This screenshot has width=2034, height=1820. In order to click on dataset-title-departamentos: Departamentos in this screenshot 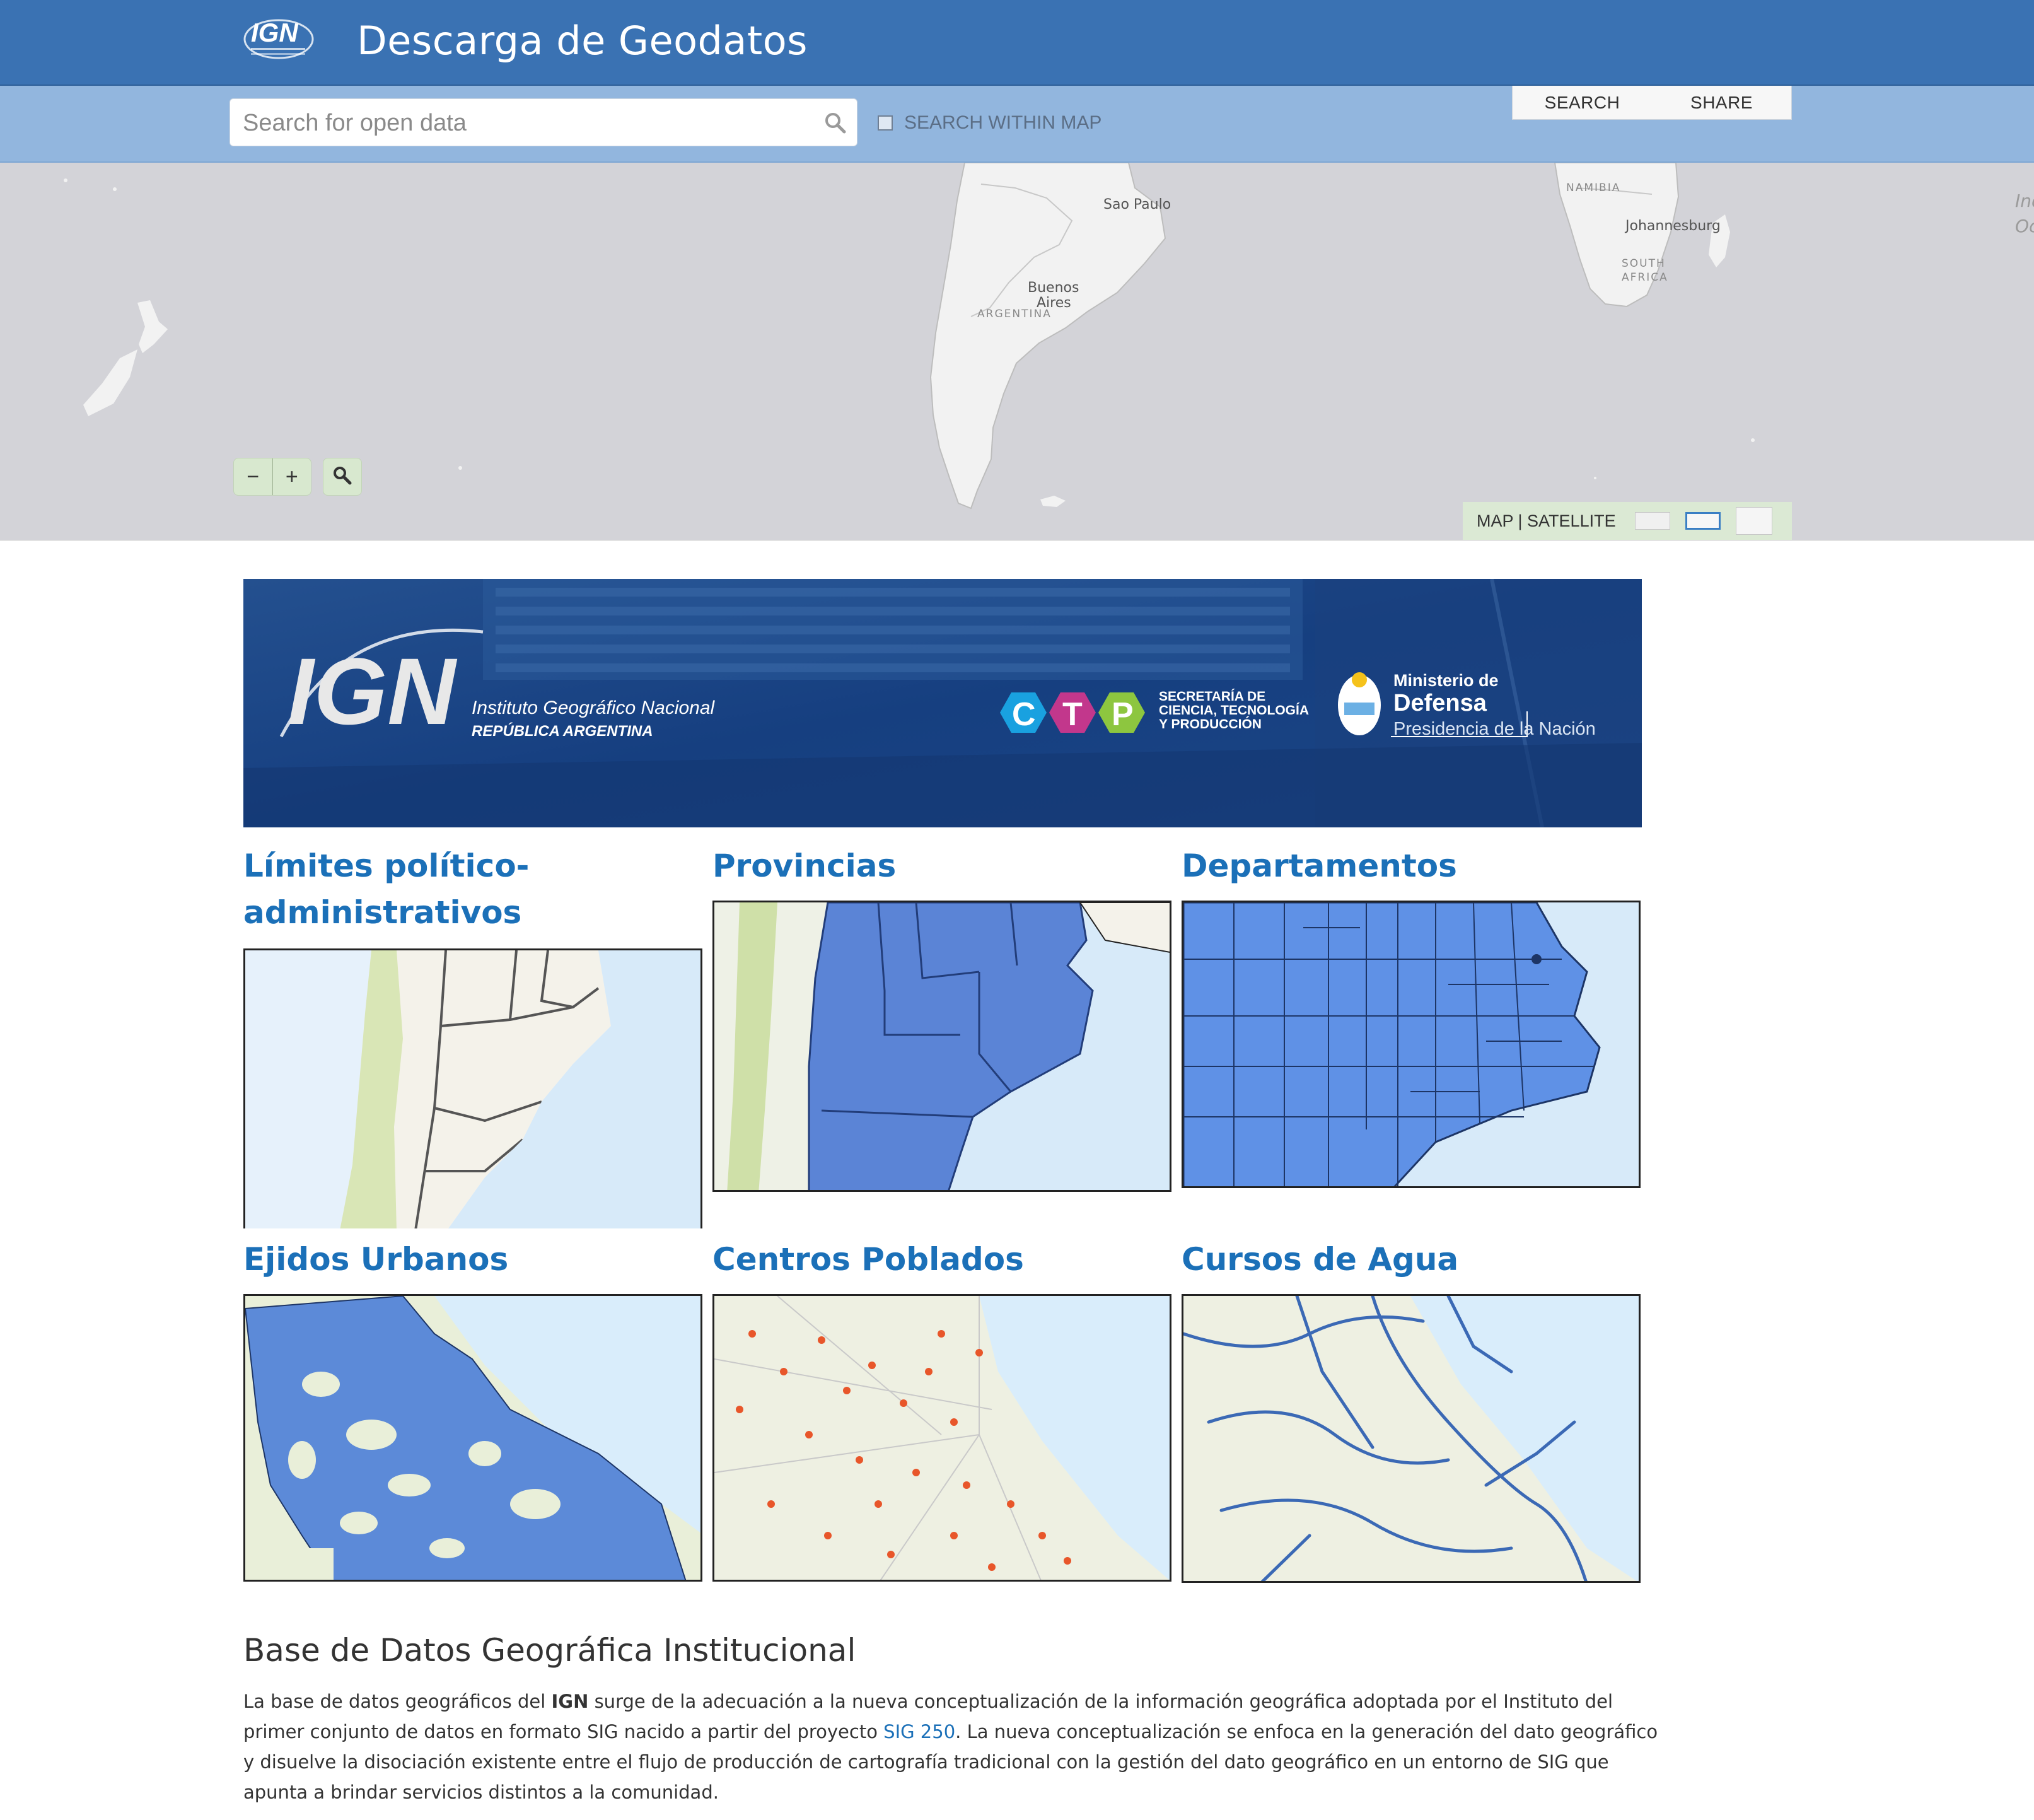, I will do `click(1319, 866)`.